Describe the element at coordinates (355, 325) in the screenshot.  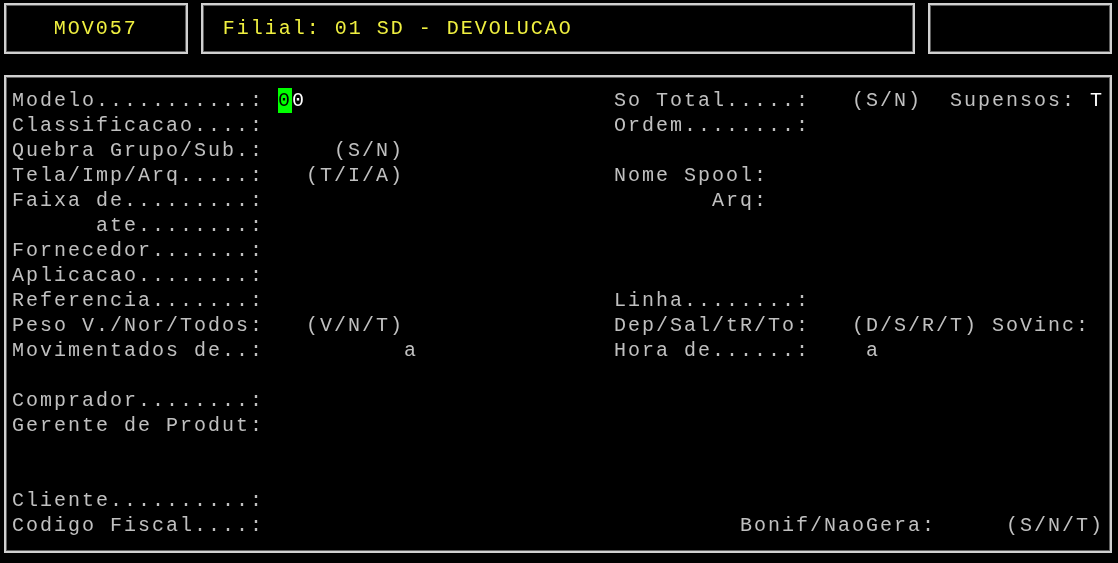
I see `option-hint: (V/N/T)` at that location.